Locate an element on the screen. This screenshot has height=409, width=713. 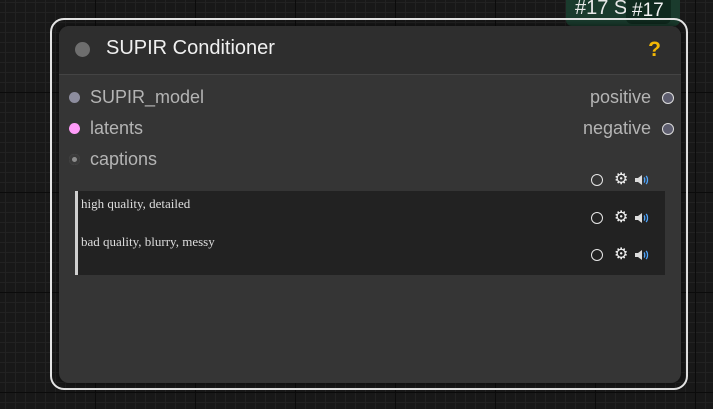
output-label-positive: positive is located at coordinates (620, 97).